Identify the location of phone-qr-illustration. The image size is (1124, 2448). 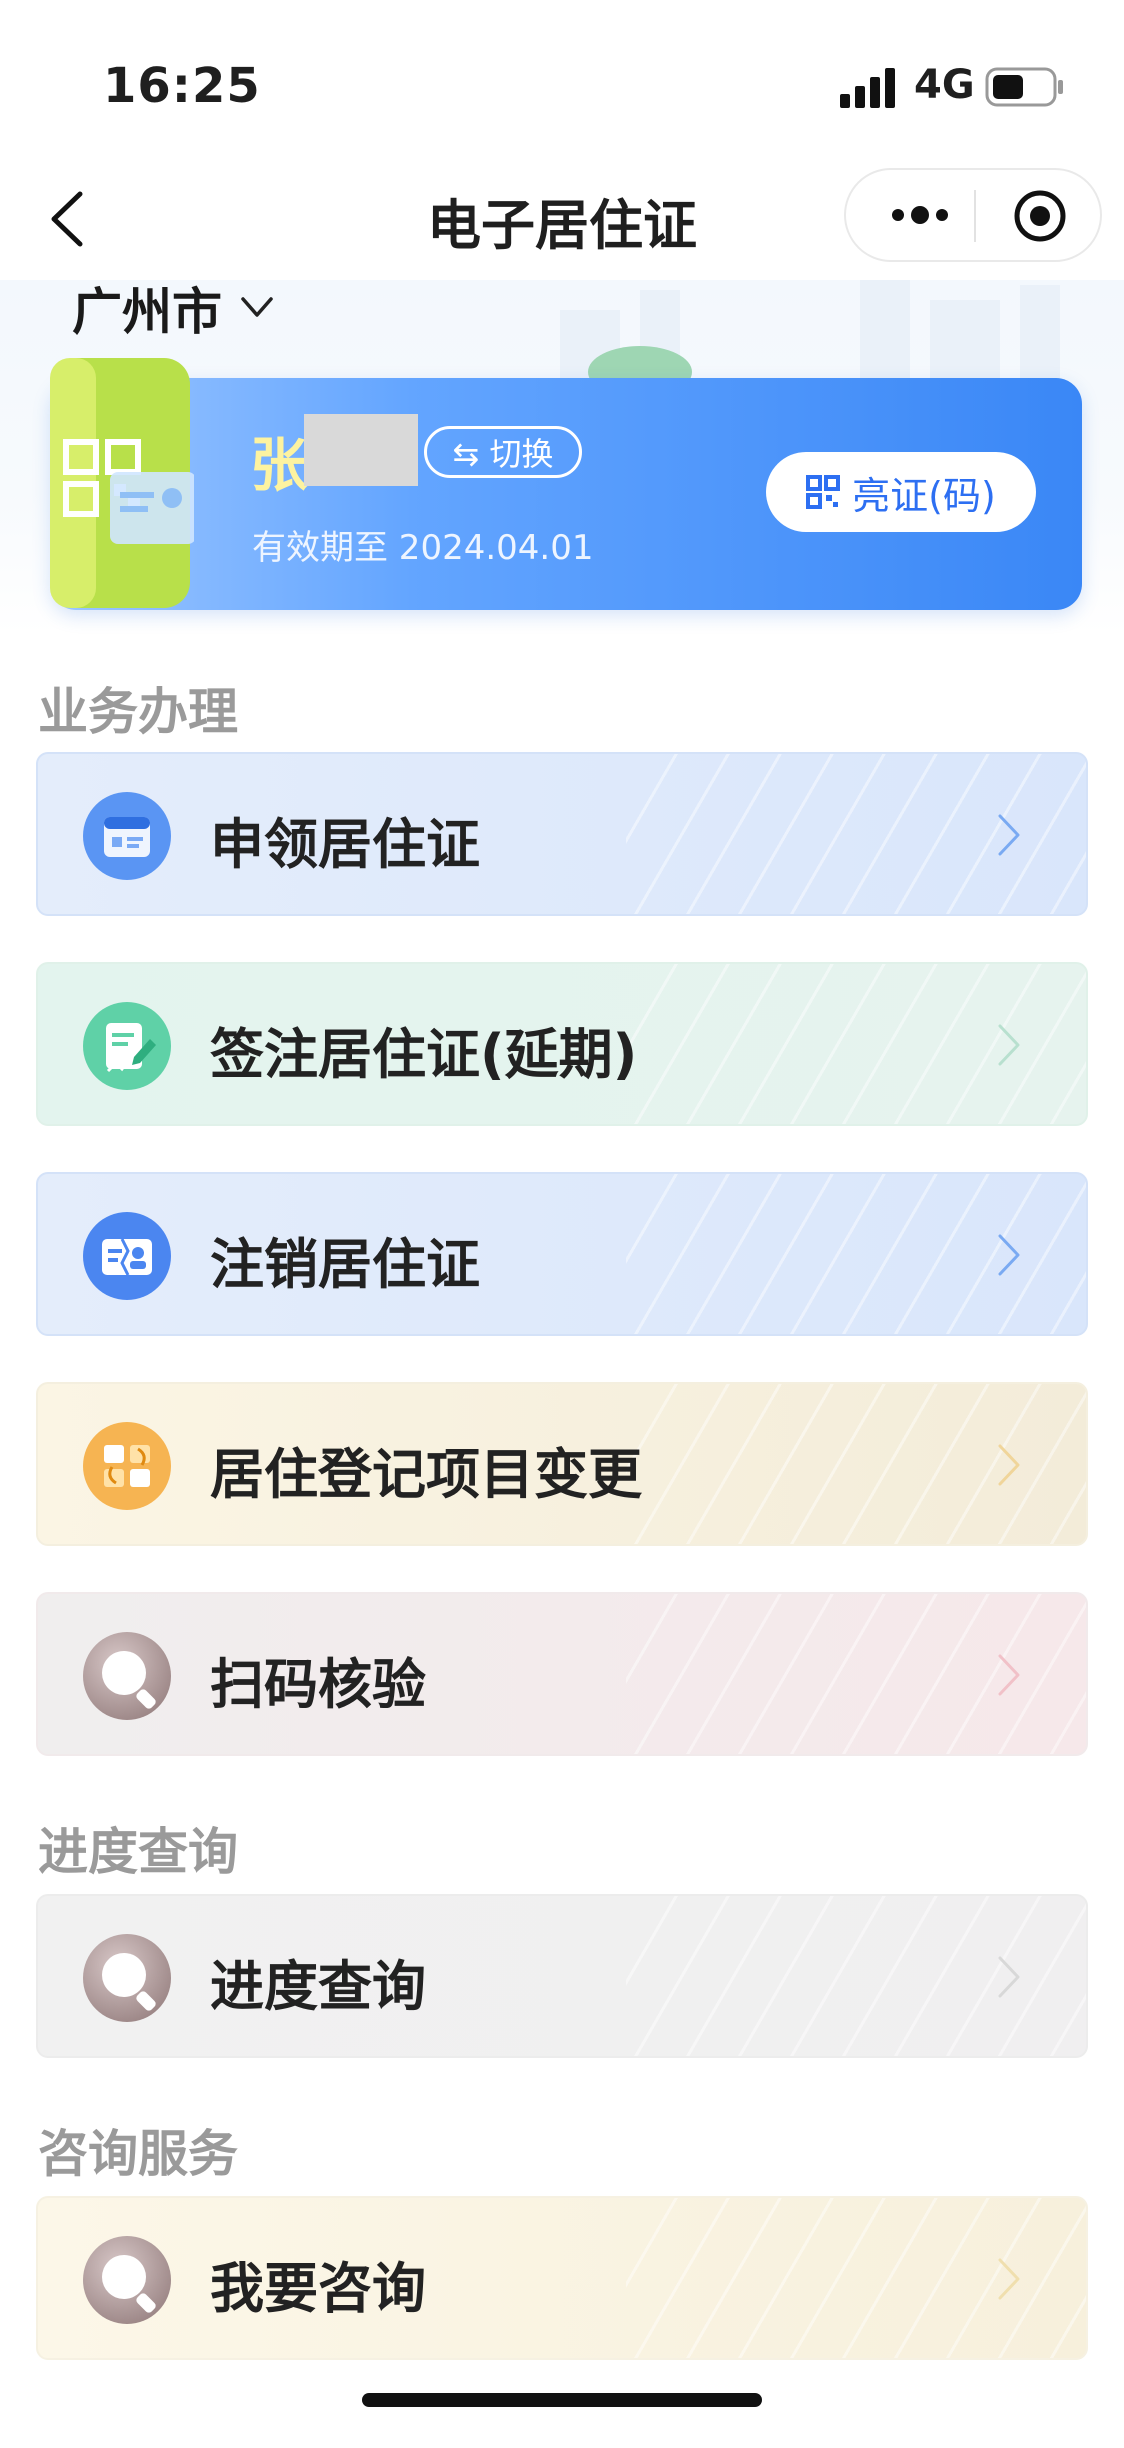
(122, 483).